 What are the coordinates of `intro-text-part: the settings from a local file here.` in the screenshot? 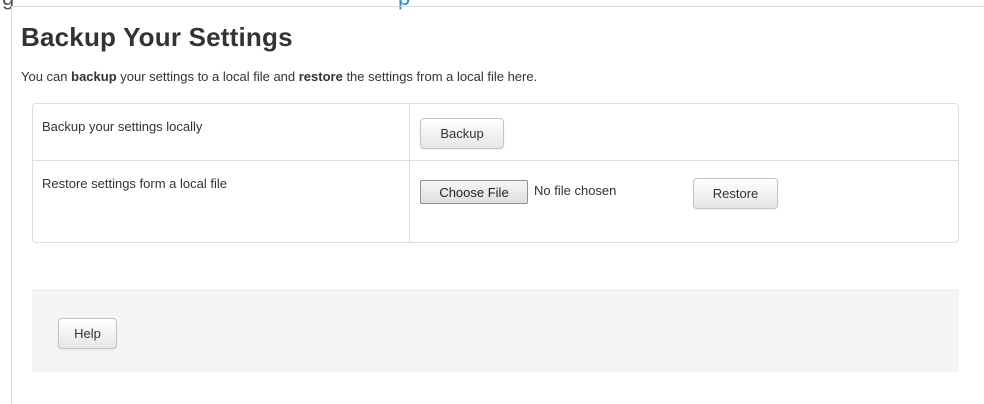 It's located at (440, 76).